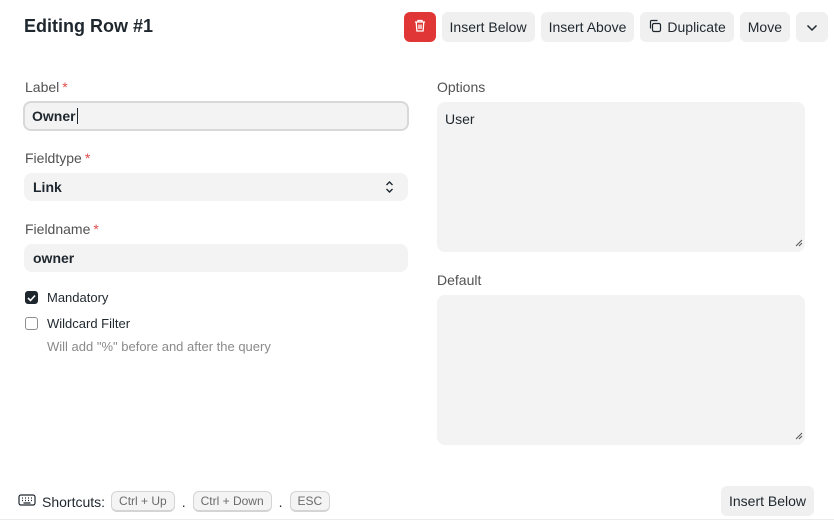  What do you see at coordinates (232, 501) in the screenshot?
I see `shortcut-key: Ctrl + Down` at bounding box center [232, 501].